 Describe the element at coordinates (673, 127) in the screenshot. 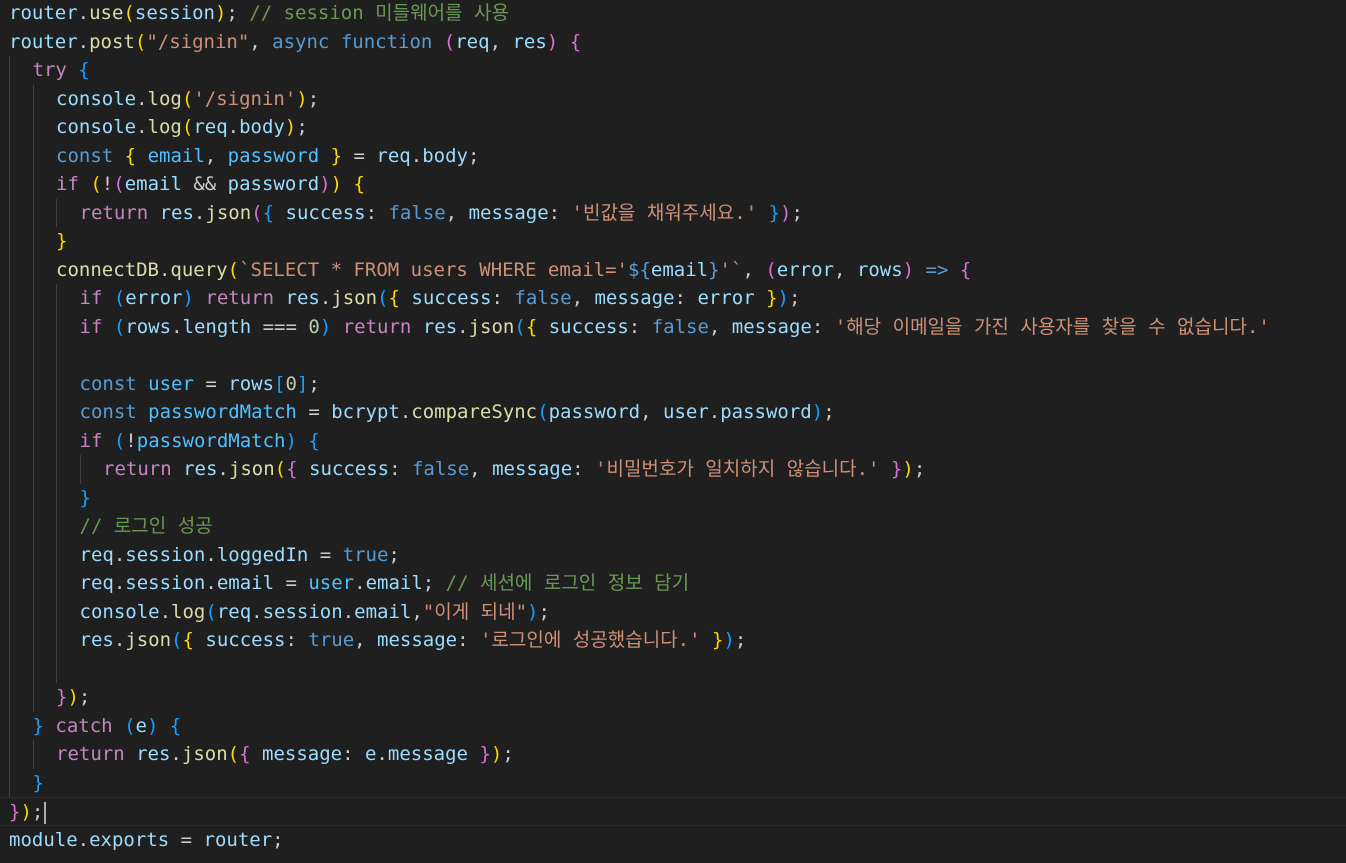

I see `code-line: console.log(req.body);` at that location.